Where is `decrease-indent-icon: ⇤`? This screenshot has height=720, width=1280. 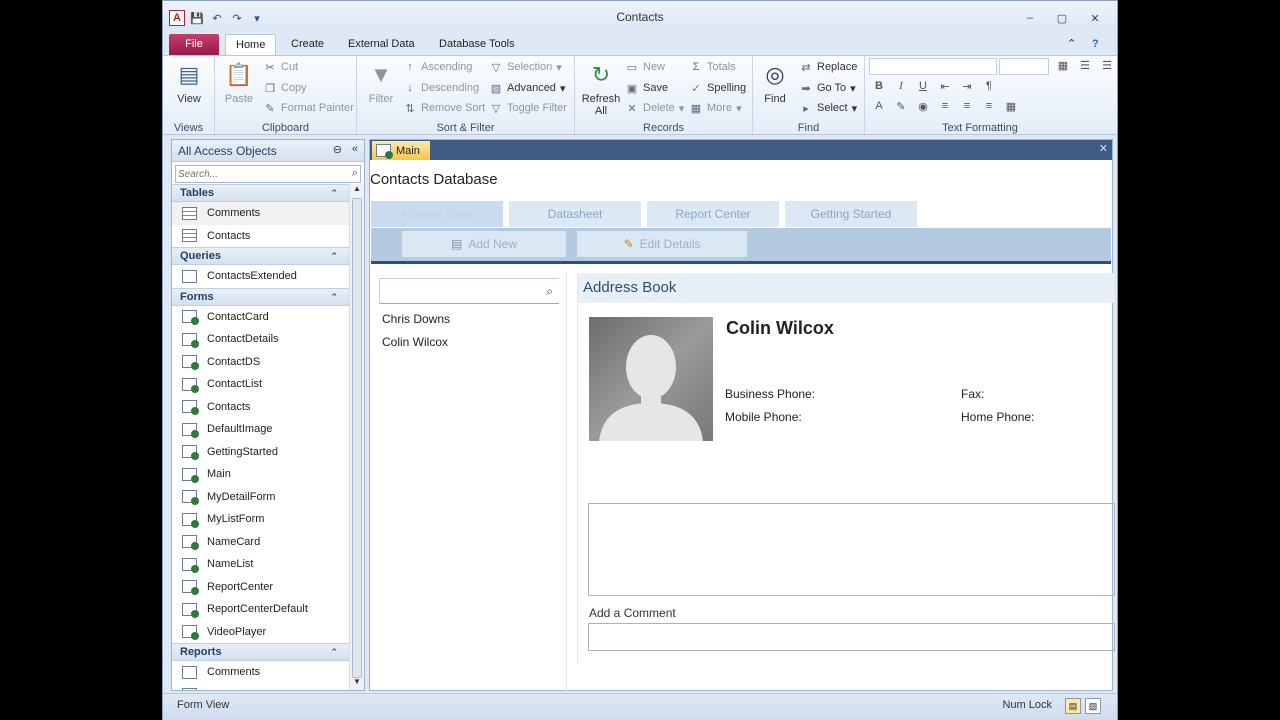 decrease-indent-icon: ⇤ is located at coordinates (945, 86).